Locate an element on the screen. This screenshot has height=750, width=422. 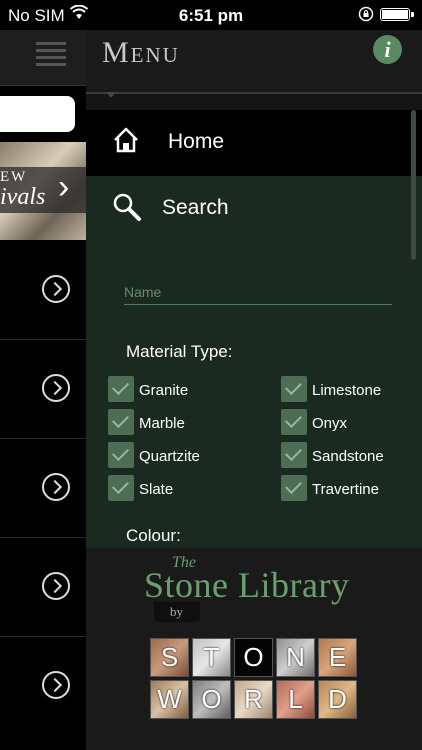
checkbox-label: Sandstone is located at coordinates (348, 456).